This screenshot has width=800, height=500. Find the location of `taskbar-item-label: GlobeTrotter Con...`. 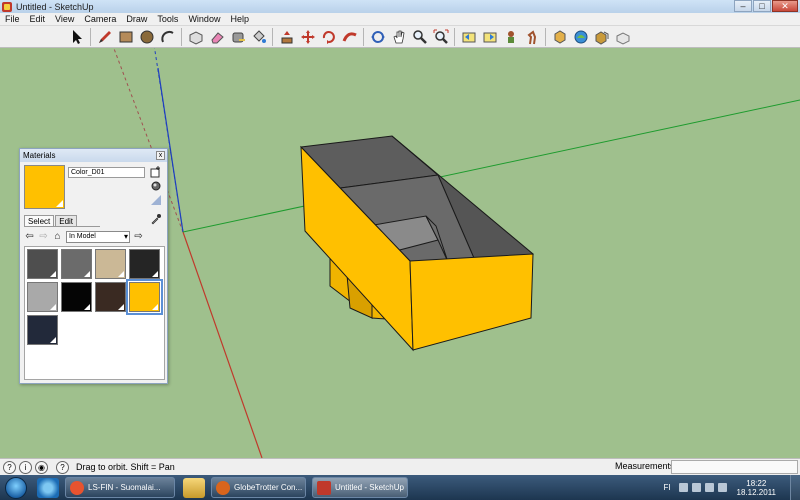

taskbar-item-label: GlobeTrotter Con... is located at coordinates (268, 487).